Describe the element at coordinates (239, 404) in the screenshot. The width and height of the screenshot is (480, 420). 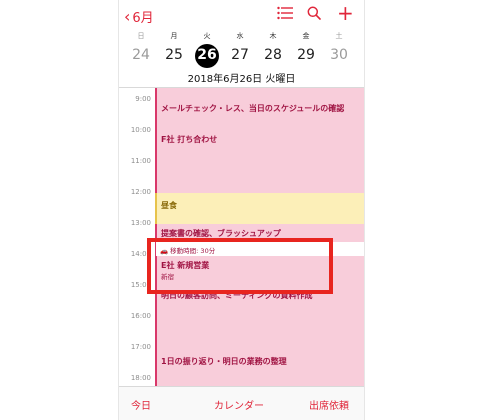
I see `calendars-button: カレンダー` at that location.